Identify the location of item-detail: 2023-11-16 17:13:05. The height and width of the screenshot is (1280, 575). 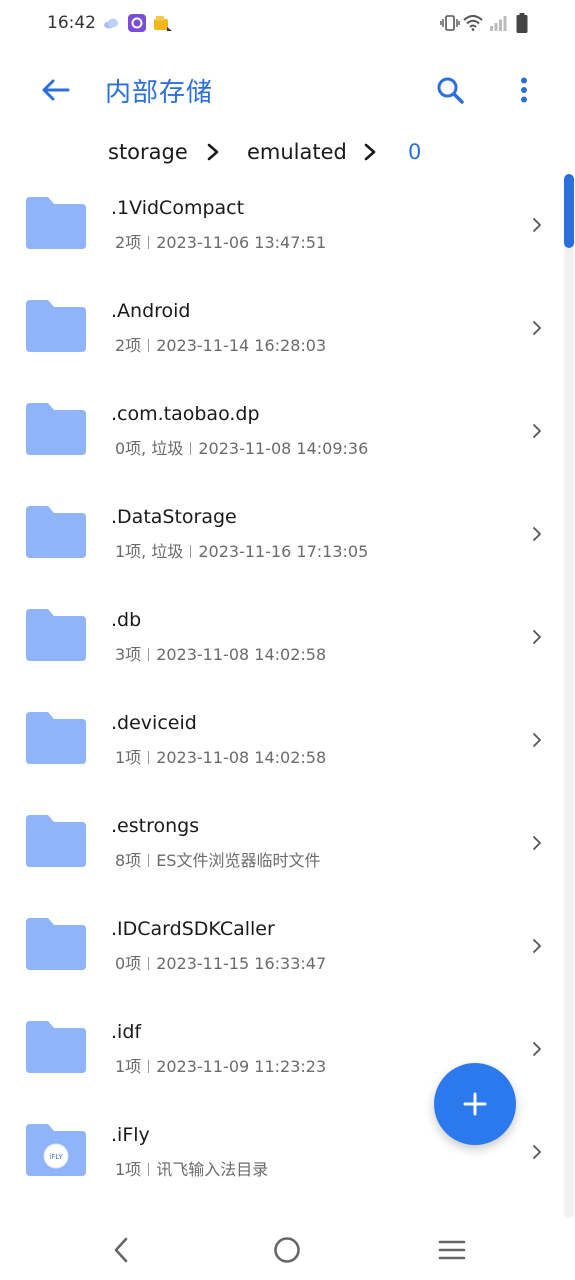
(283, 551).